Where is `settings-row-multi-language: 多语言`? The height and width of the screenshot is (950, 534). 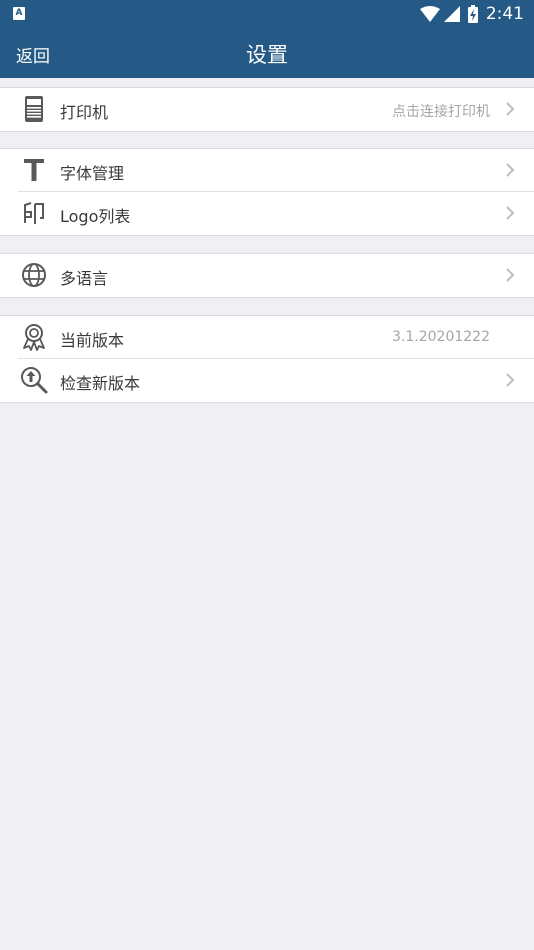
settings-row-multi-language: 多语言 is located at coordinates (267, 275).